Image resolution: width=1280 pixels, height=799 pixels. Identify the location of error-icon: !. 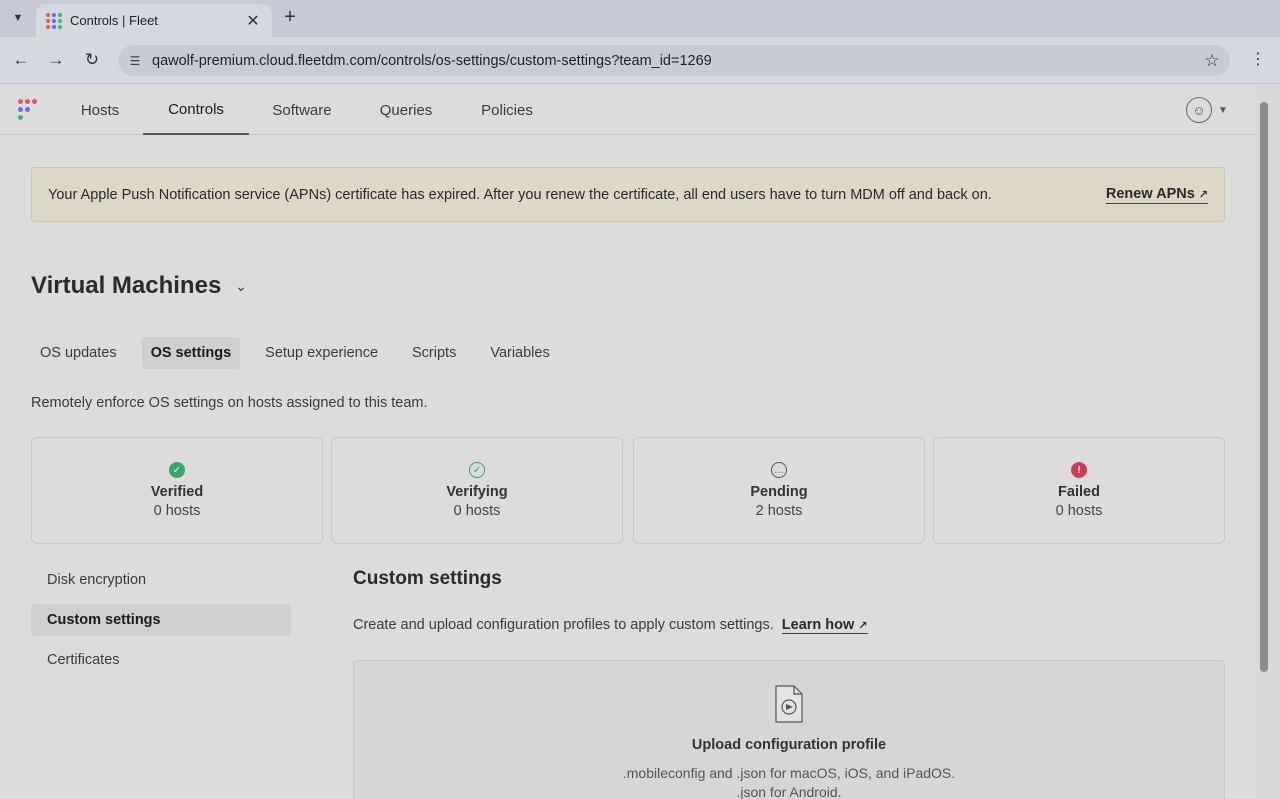
(1079, 470).